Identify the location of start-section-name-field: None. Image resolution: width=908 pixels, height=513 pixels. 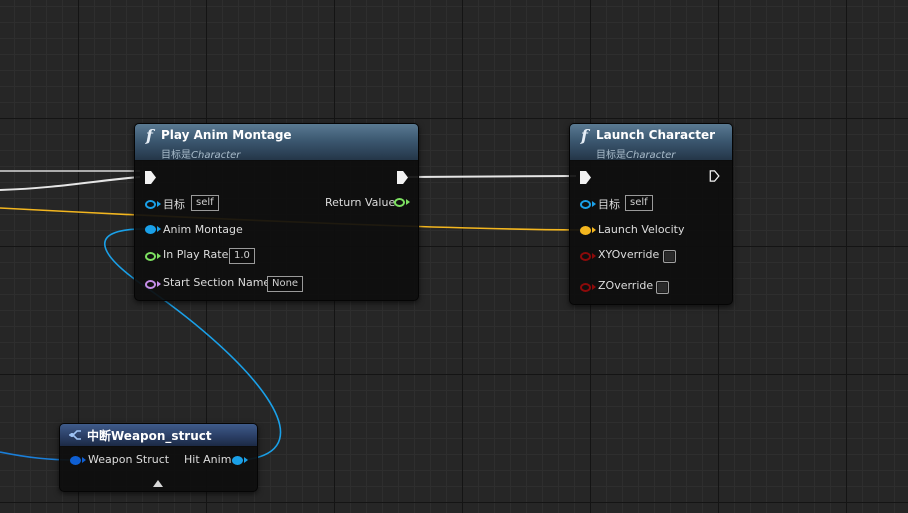
(285, 284).